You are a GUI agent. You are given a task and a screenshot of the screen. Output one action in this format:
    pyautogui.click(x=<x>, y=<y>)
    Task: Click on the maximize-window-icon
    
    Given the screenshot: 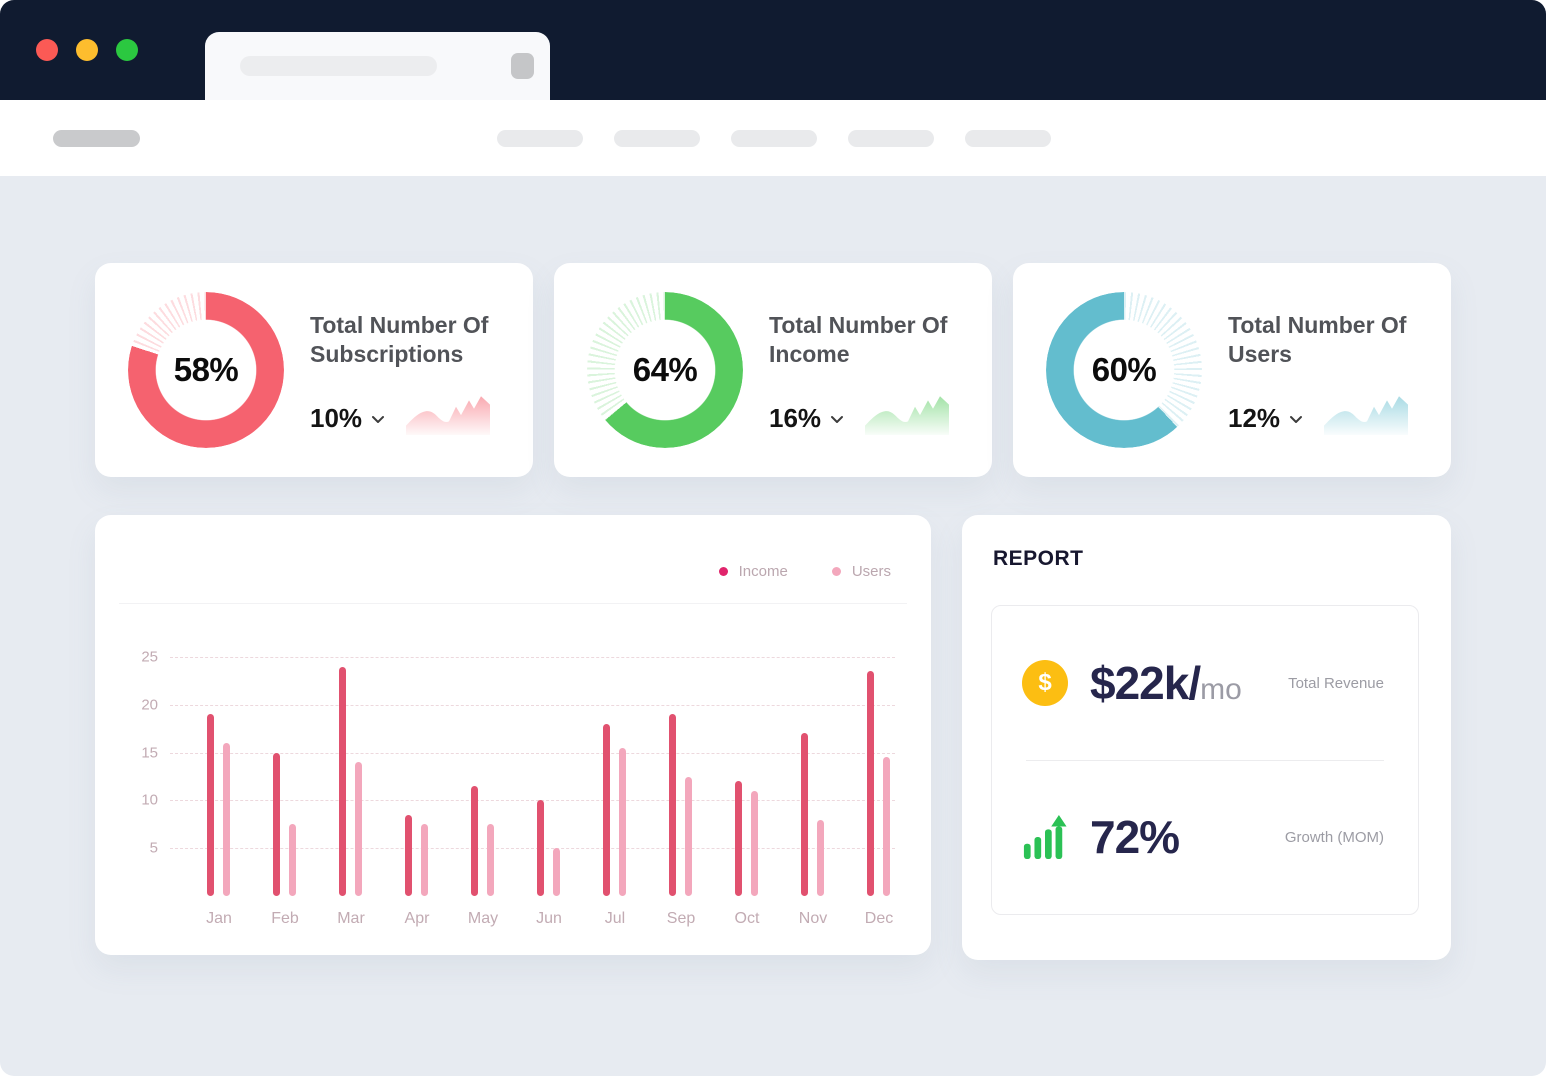 What is the action you would take?
    pyautogui.click(x=127, y=50)
    